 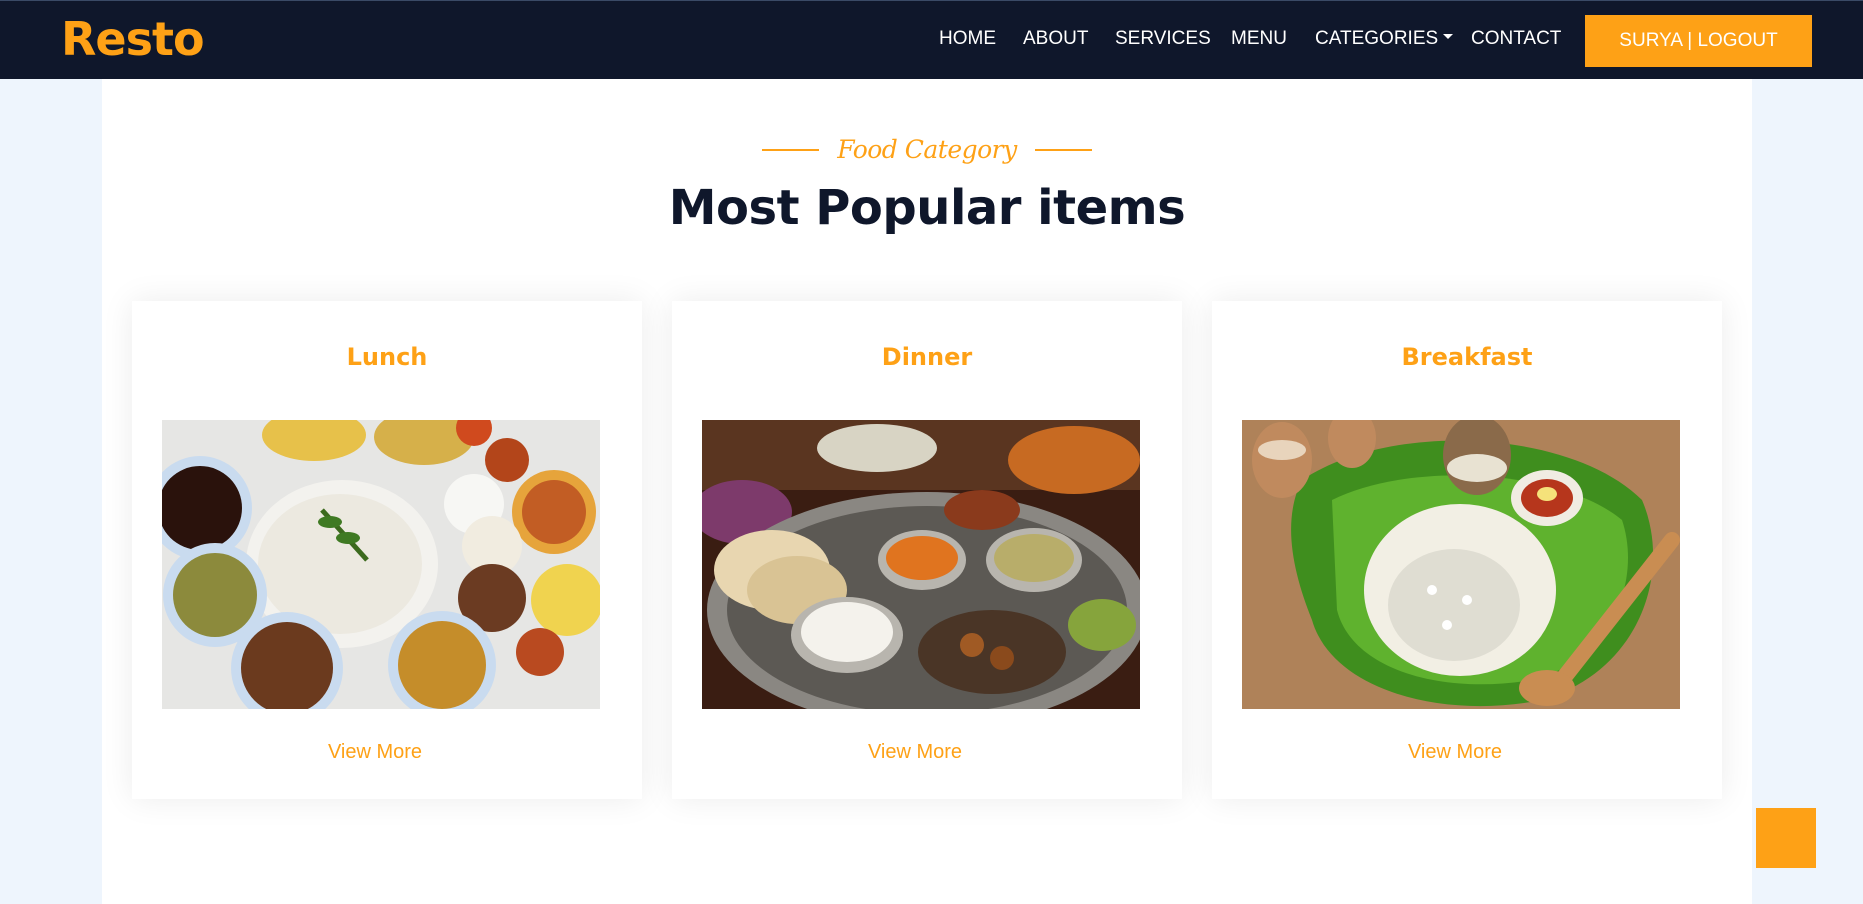 What do you see at coordinates (915, 752) in the screenshot?
I see `view-more-link-dinner: View More` at bounding box center [915, 752].